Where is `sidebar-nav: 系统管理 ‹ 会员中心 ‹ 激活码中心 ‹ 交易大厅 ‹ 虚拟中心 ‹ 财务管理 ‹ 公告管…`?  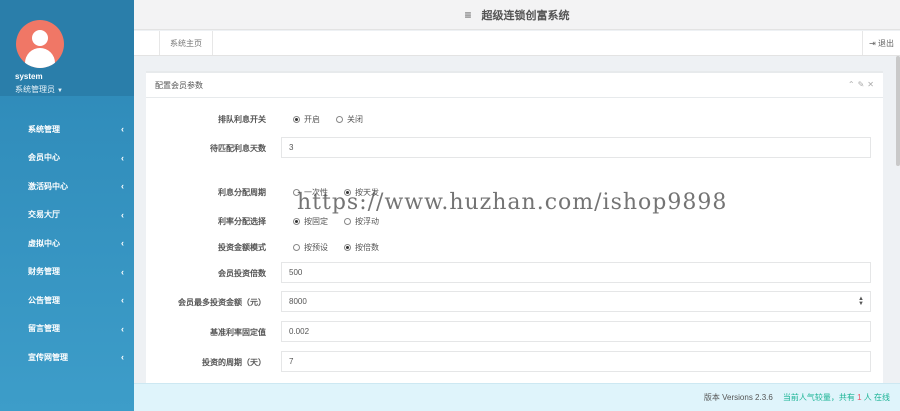 sidebar-nav: 系统管理 ‹ 会员中心 ‹ 激活码中心 ‹ 交易大厅 ‹ 虚拟中心 ‹ 财务管理 ‹ 公告管… is located at coordinates (67, 243).